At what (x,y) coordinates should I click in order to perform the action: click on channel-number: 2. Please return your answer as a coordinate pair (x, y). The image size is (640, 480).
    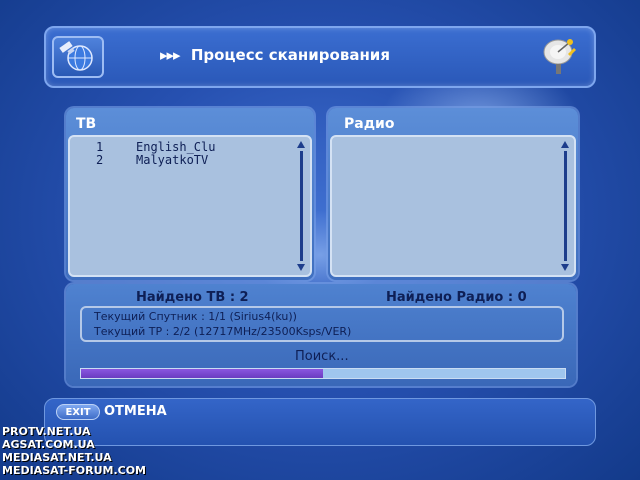
    Looking at the image, I should click on (100, 160).